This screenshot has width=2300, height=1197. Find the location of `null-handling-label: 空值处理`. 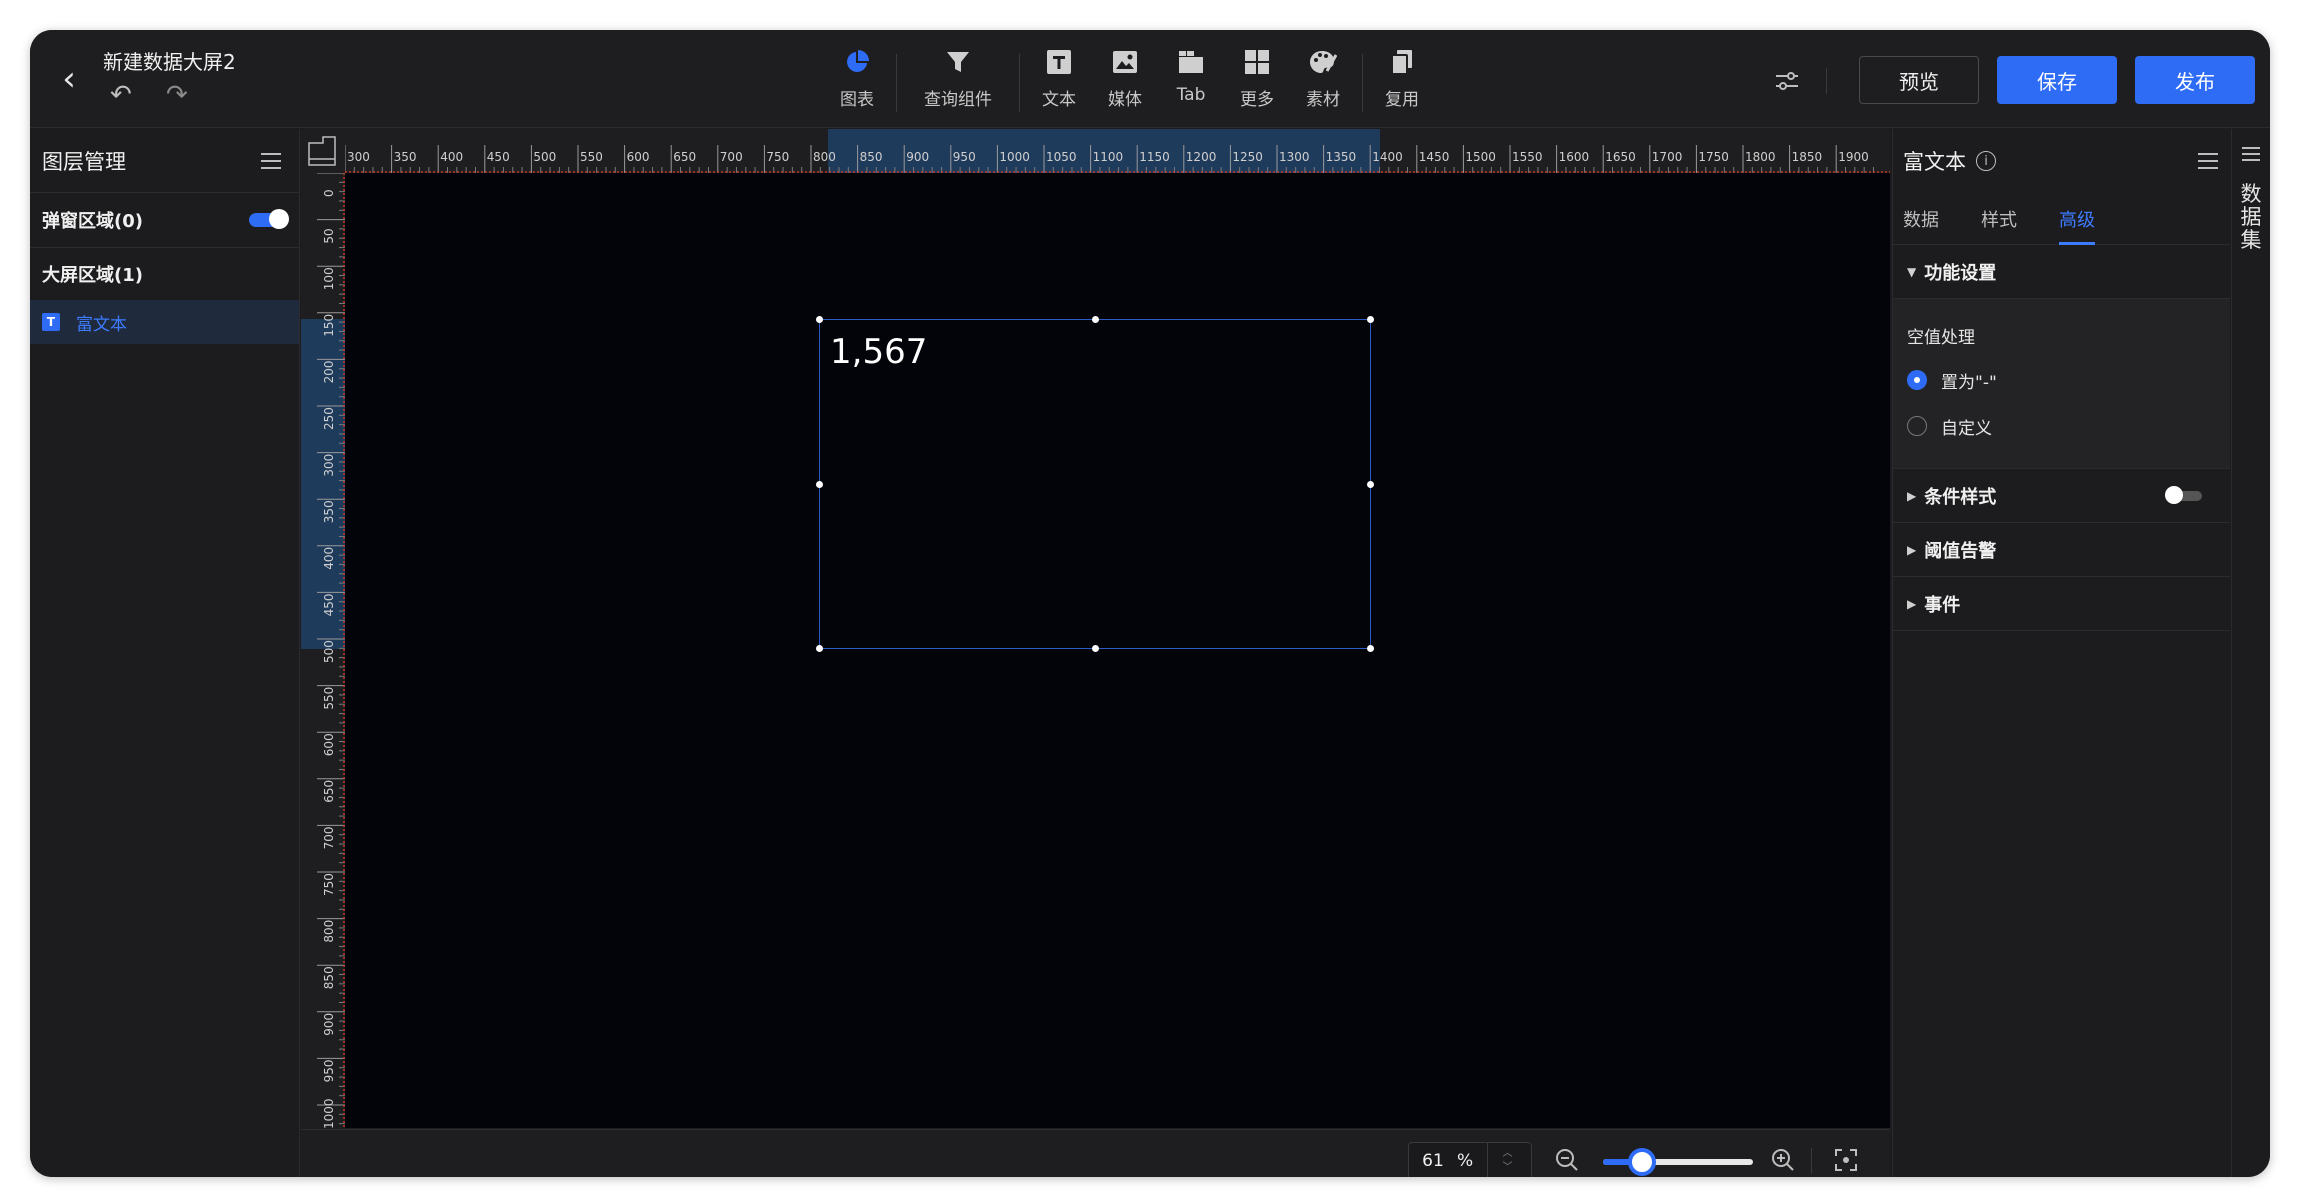

null-handling-label: 空值处理 is located at coordinates (1941, 338).